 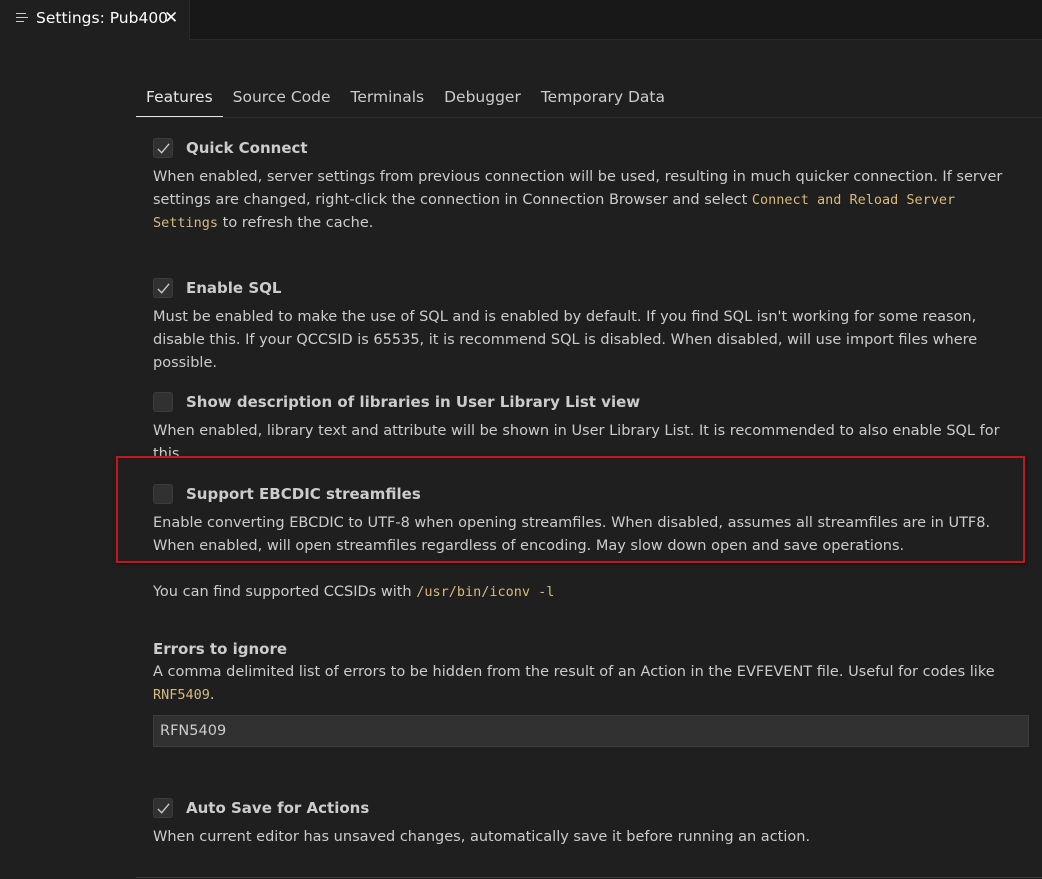 I want to click on quick-connect-checkbox, so click(x=163, y=148).